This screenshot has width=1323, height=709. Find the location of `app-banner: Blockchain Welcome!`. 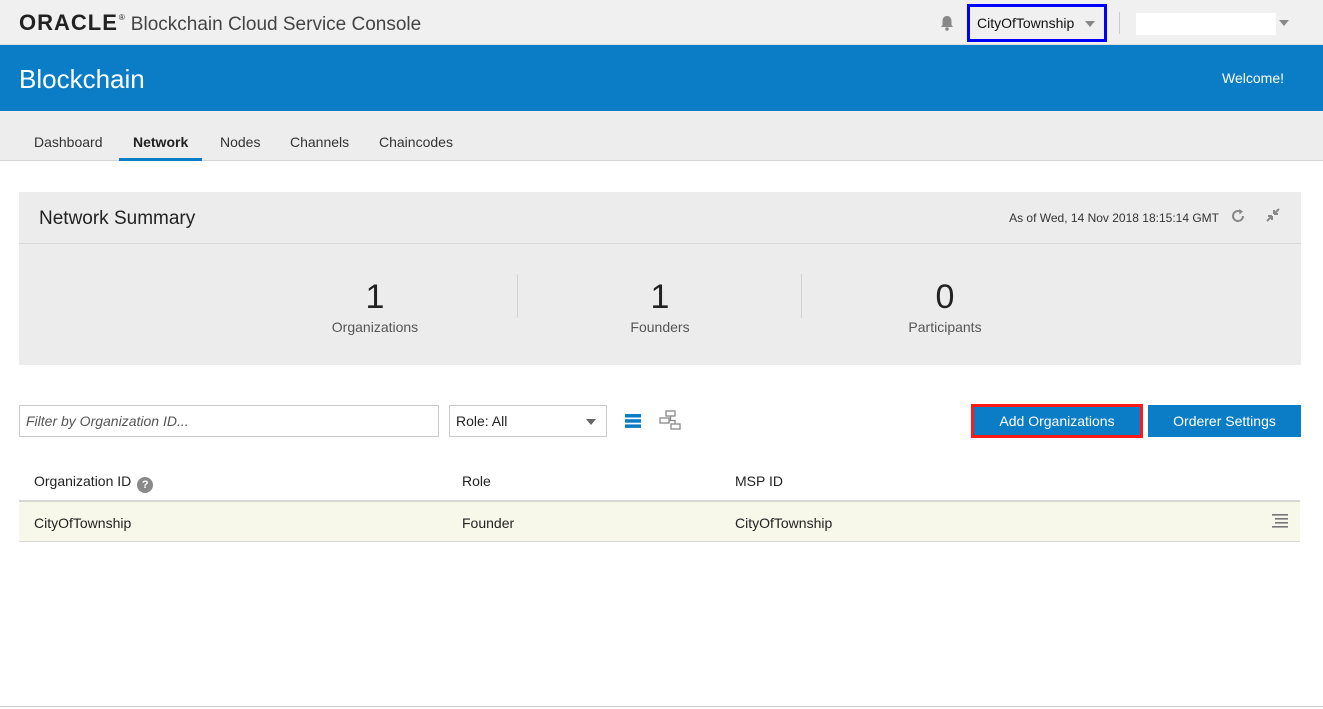

app-banner: Blockchain Welcome! is located at coordinates (661, 78).